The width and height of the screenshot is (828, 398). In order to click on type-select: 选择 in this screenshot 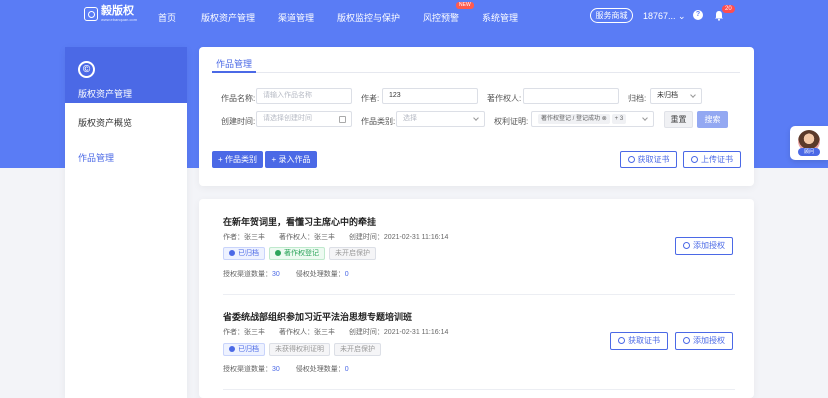, I will do `click(440, 119)`.